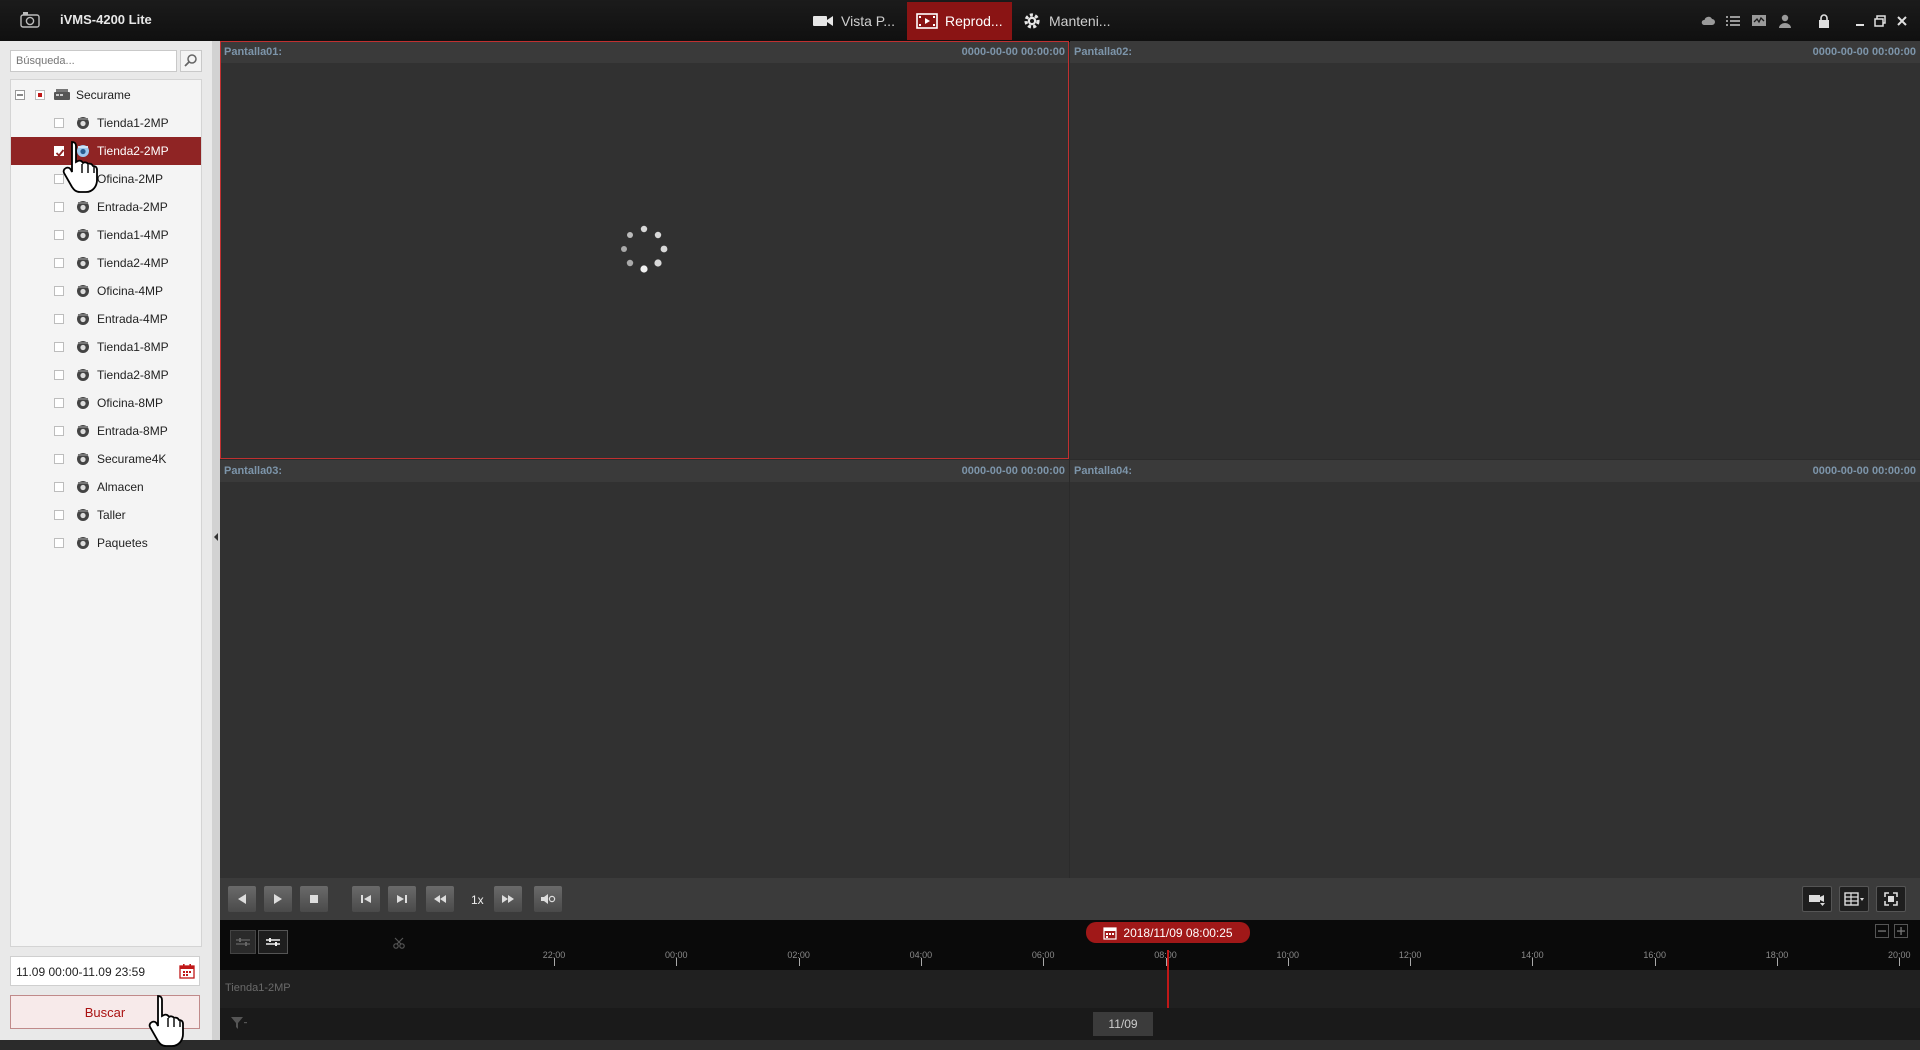  What do you see at coordinates (1070, 899) in the screenshot?
I see `playback-control-bar: 1x` at bounding box center [1070, 899].